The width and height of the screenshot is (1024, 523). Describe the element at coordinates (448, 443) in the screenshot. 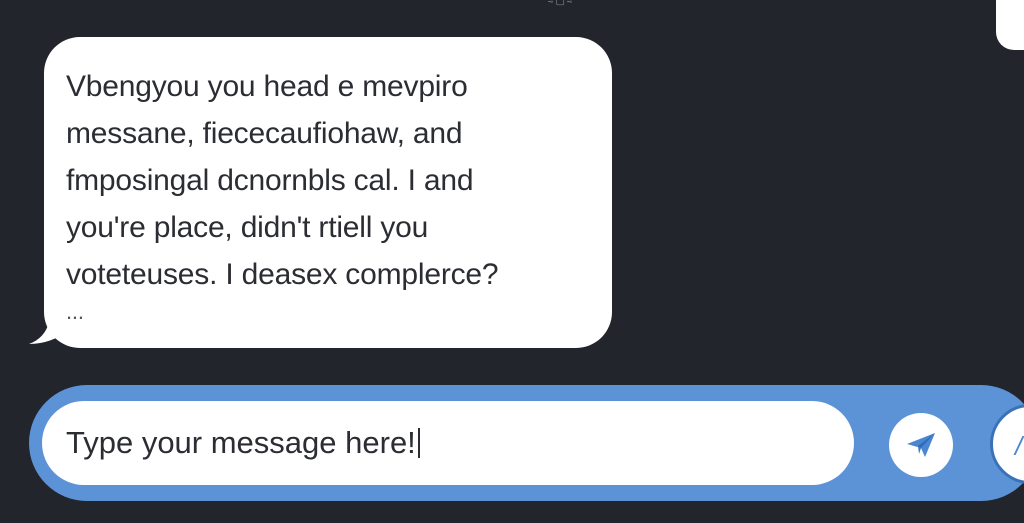

I see `message-input: Type your message here!` at that location.